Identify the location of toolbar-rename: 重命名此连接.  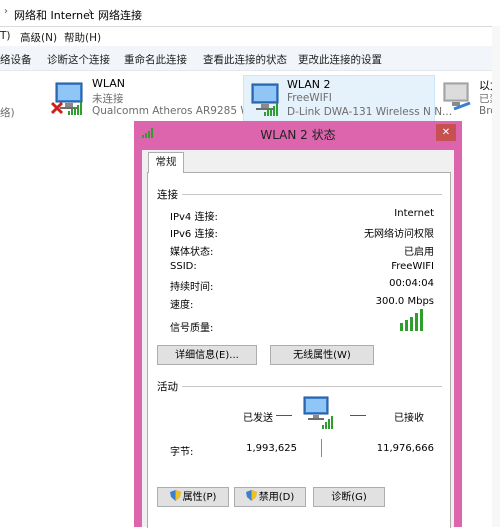
(155, 59).